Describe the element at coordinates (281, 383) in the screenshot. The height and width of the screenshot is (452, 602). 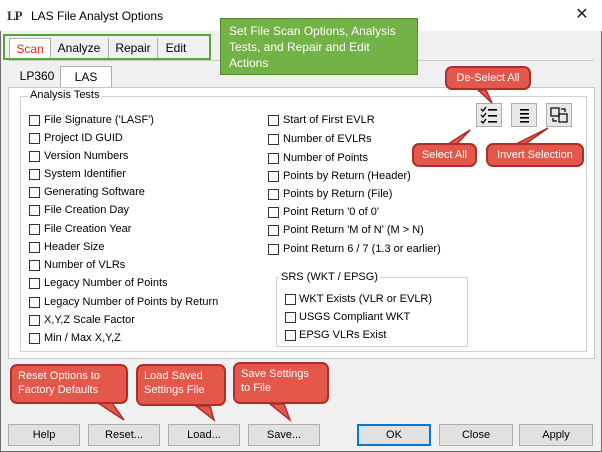
I see `callout-save: Save Settings to File` at that location.